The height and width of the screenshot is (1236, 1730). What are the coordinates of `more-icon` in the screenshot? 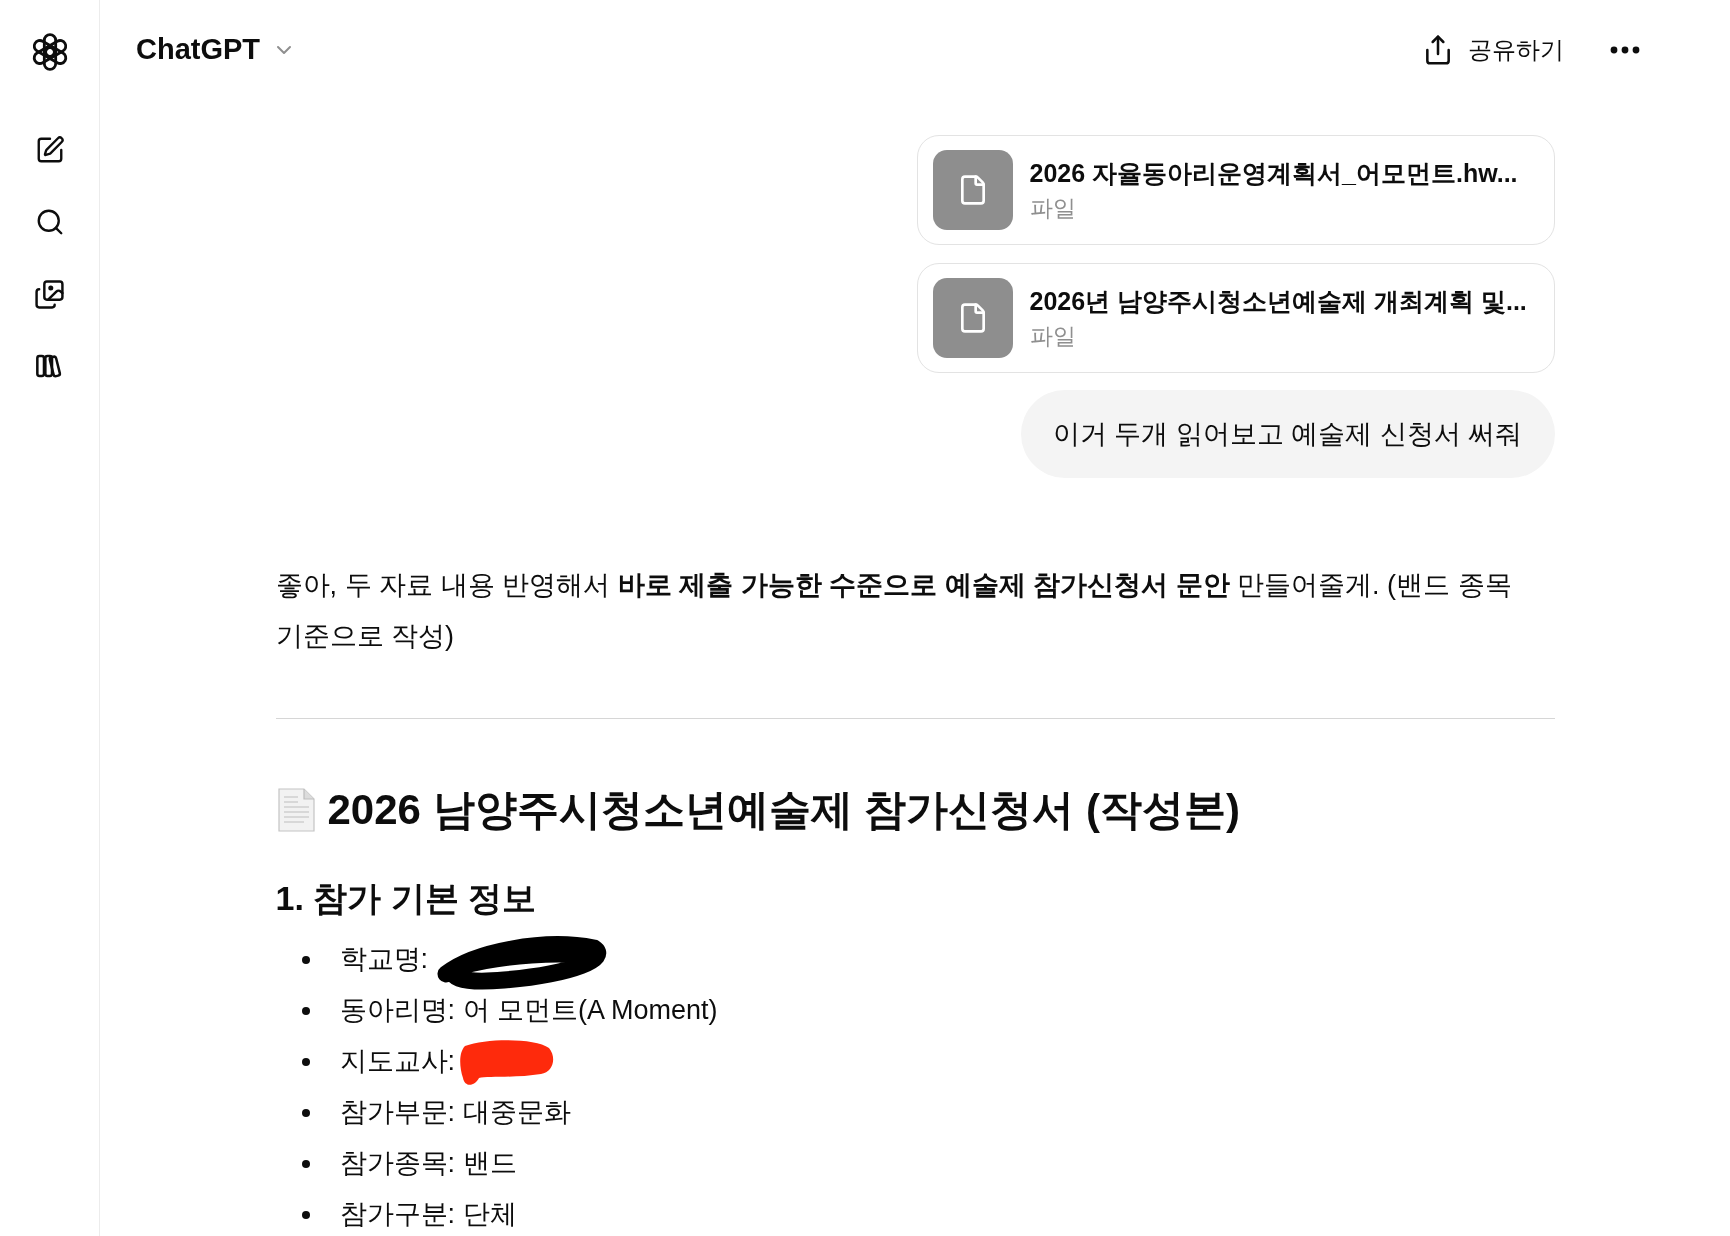 It's located at (1625, 50).